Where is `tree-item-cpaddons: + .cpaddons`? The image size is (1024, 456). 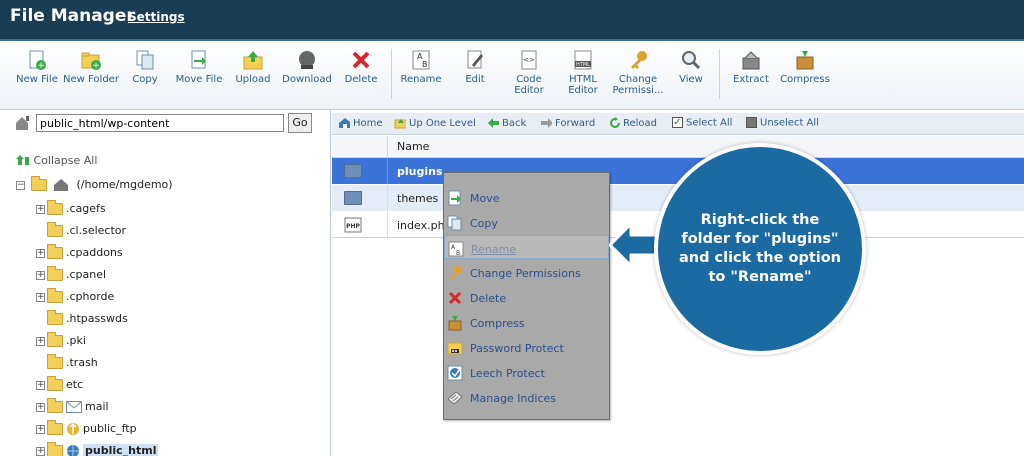 tree-item-cpaddons: + .cpaddons is located at coordinates (79, 254).